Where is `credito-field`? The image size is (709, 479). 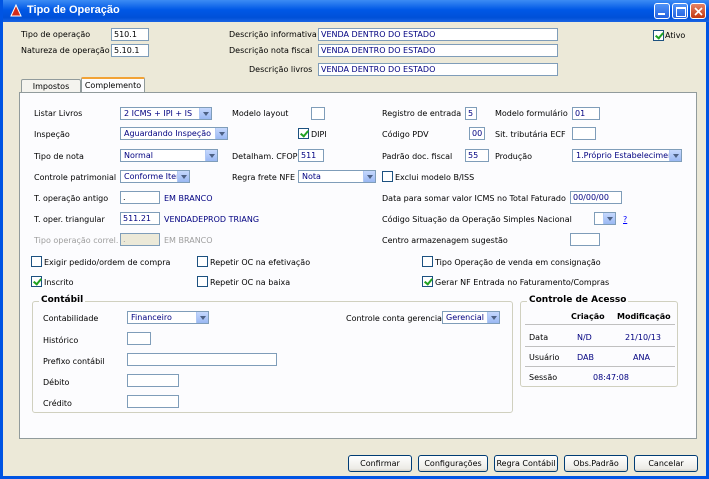 credito-field is located at coordinates (153, 401).